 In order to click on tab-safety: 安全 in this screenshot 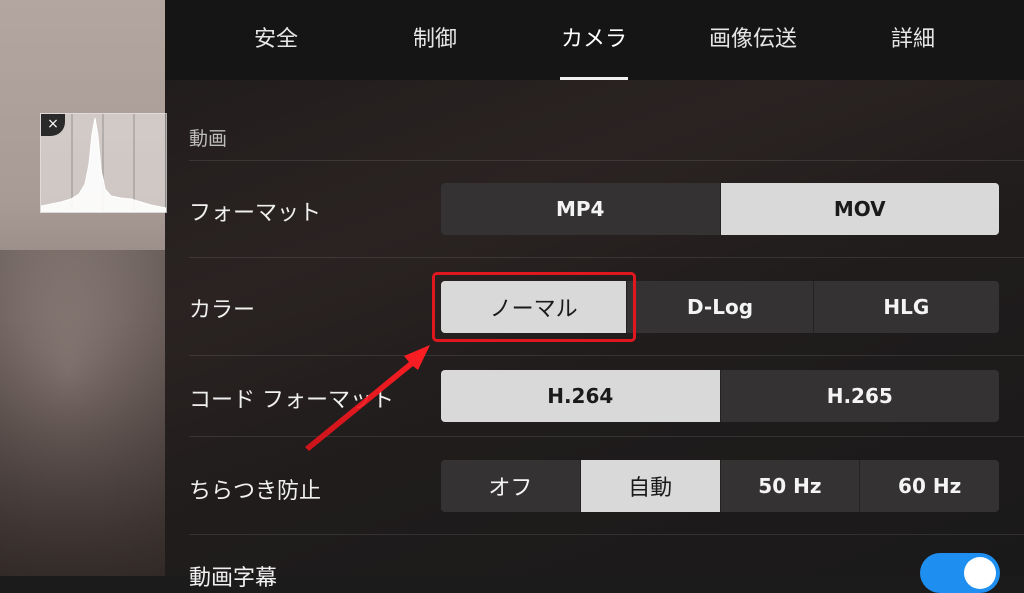, I will do `click(276, 40)`.